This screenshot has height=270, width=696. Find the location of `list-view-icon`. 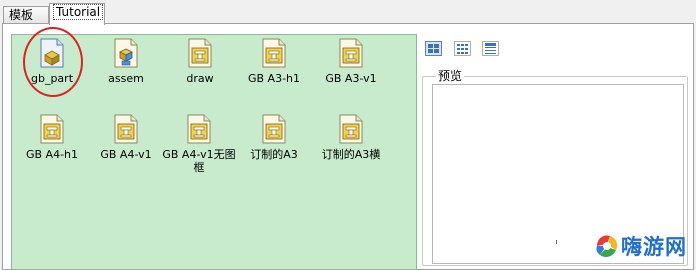

list-view-icon is located at coordinates (462, 49).